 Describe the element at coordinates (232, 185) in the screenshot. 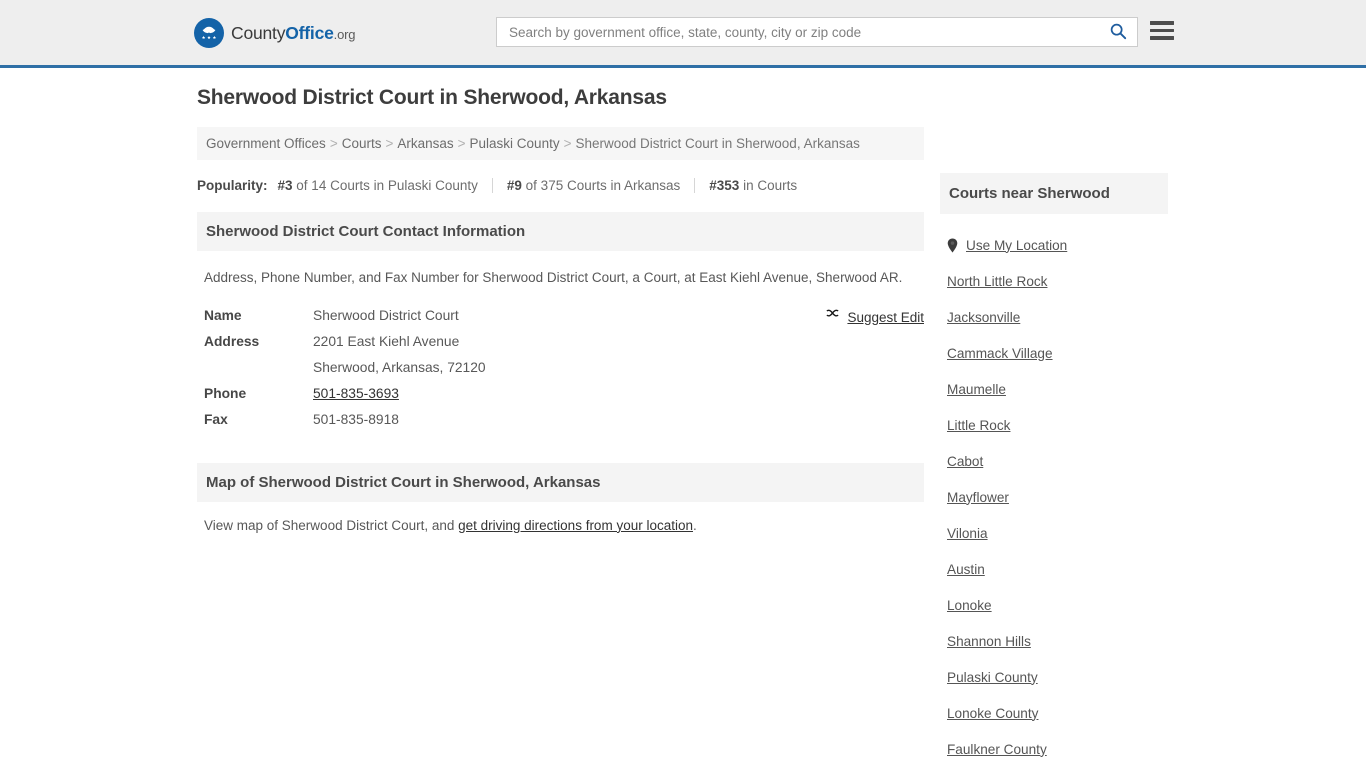

I see `popularity-label: Popularity:` at that location.